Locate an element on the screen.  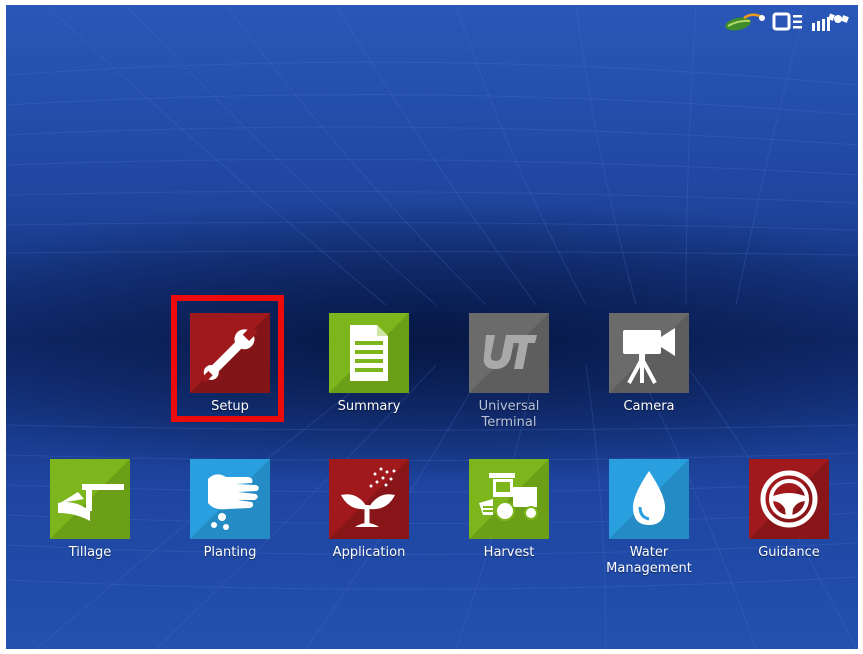
summary-tile is located at coordinates (369, 353).